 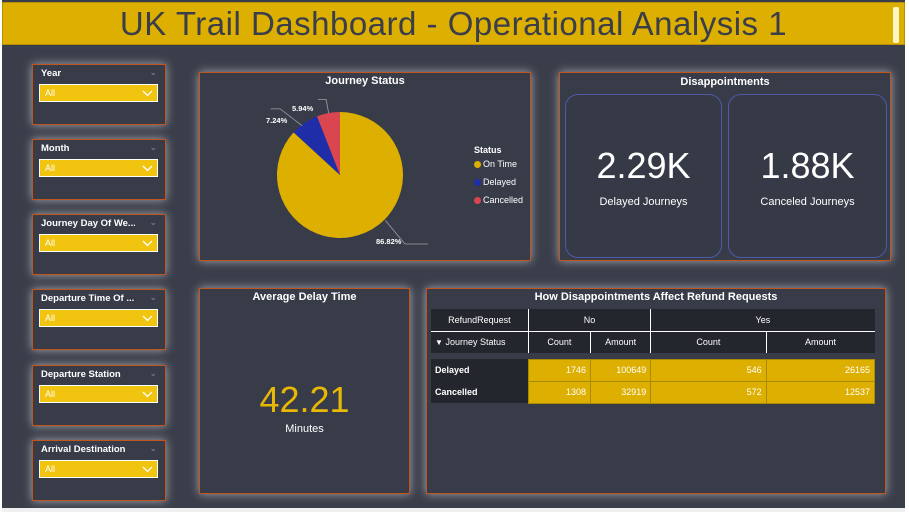 What do you see at coordinates (896, 25) in the screenshot?
I see `title-scrollbar` at bounding box center [896, 25].